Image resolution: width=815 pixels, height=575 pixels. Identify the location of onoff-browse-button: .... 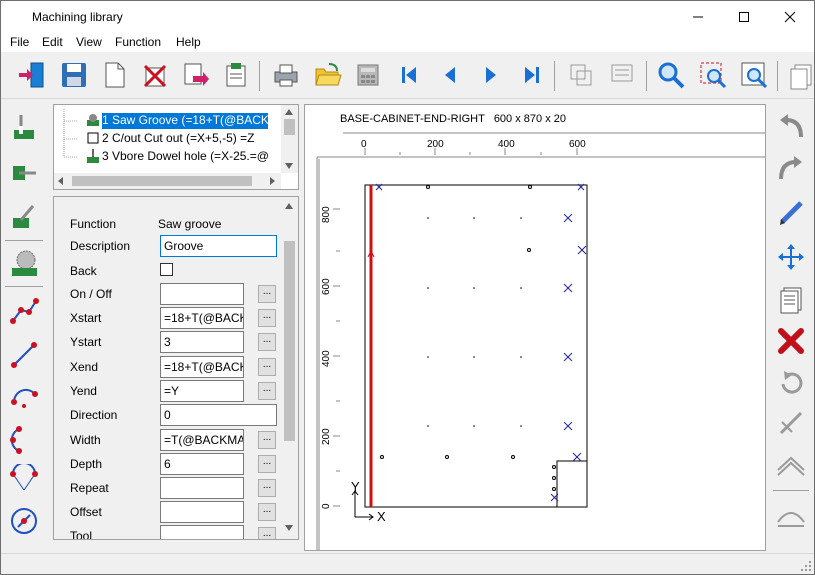
(267, 294).